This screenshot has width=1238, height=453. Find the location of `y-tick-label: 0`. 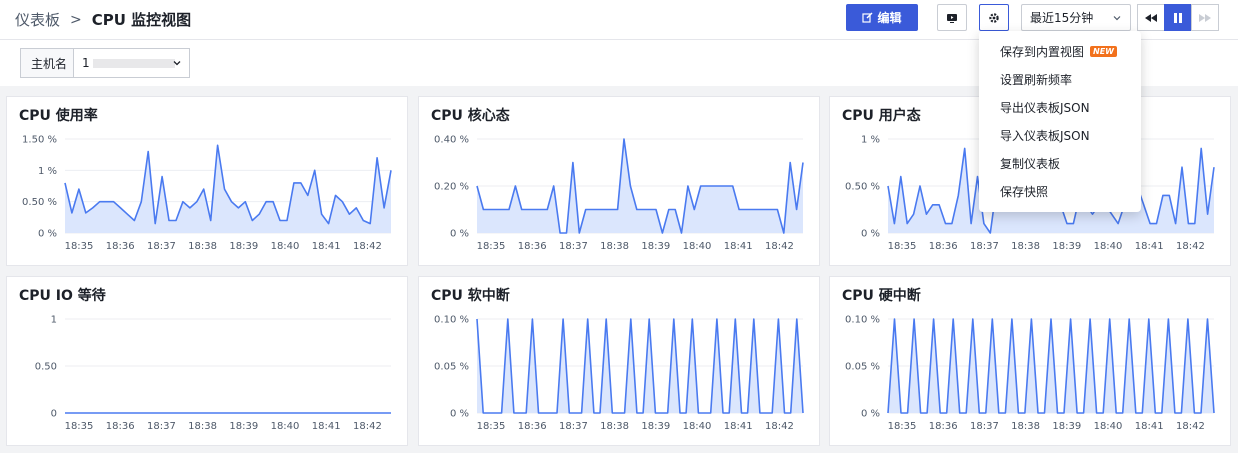

y-tick-label: 0 is located at coordinates (54, 414).